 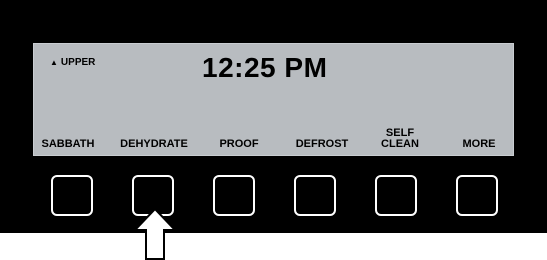 What do you see at coordinates (322, 144) in the screenshot?
I see `softkey-label-defrost: DEFROST` at bounding box center [322, 144].